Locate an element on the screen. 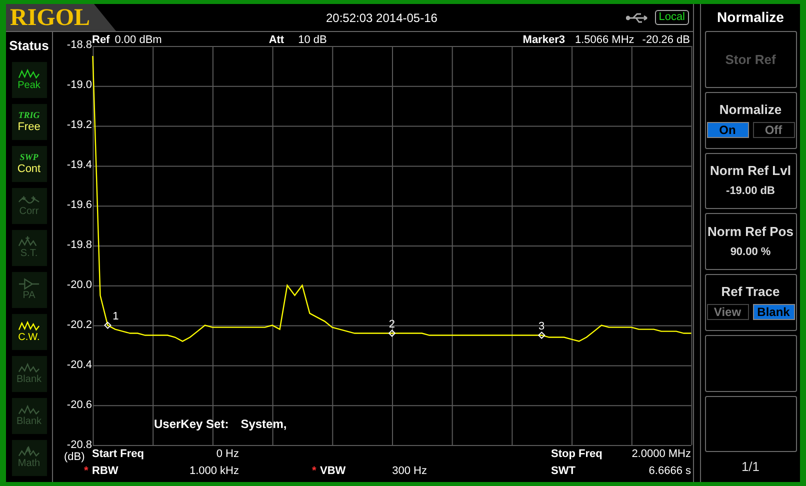 The width and height of the screenshot is (806, 486). parameter-value: 0 Hz is located at coordinates (227, 454).